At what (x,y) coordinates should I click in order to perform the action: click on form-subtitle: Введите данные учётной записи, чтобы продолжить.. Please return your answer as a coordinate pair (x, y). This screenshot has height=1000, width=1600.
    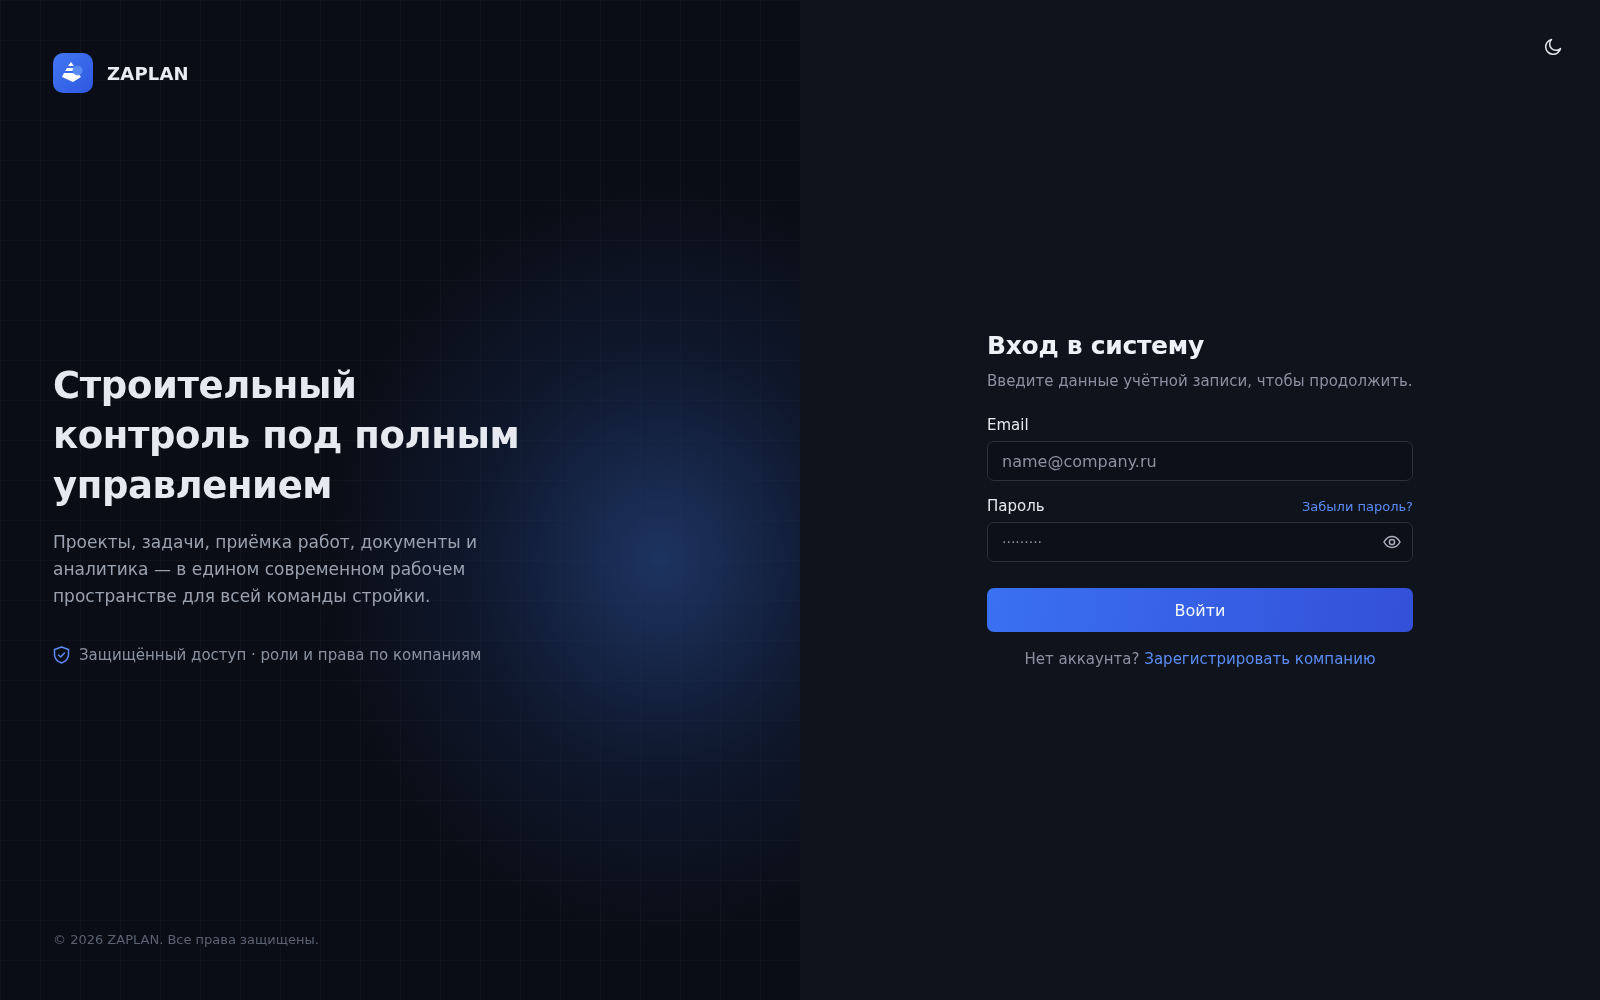
    Looking at the image, I should click on (1200, 381).